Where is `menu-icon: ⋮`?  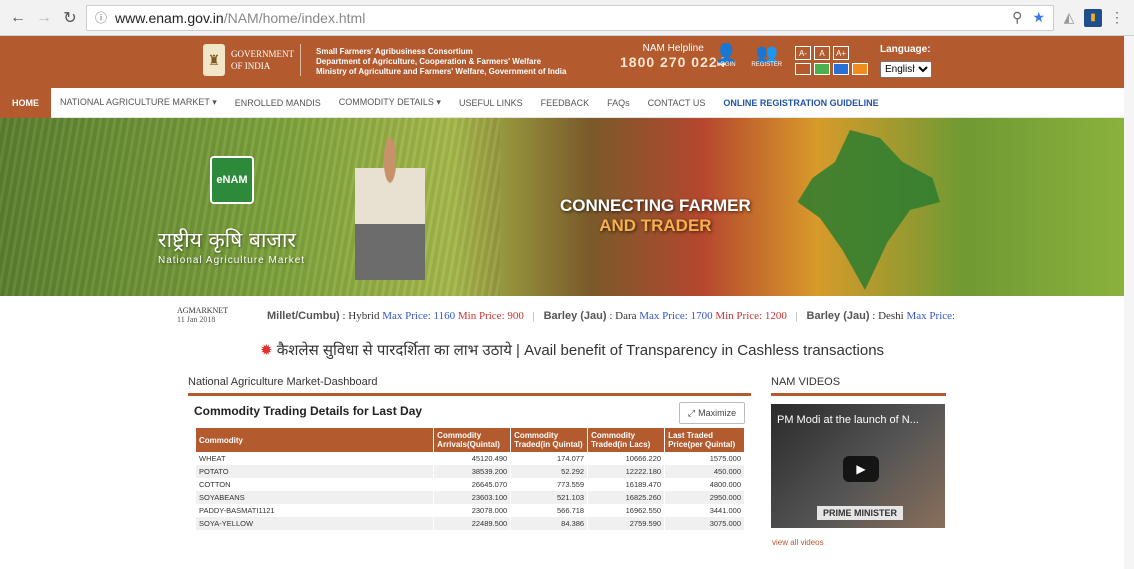 menu-icon: ⋮ is located at coordinates (1117, 18).